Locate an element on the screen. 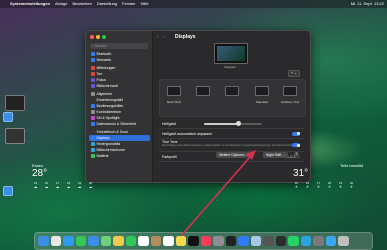  sidebar-item-label: Datenschutz & Sicherheit is located at coordinates (116, 124).